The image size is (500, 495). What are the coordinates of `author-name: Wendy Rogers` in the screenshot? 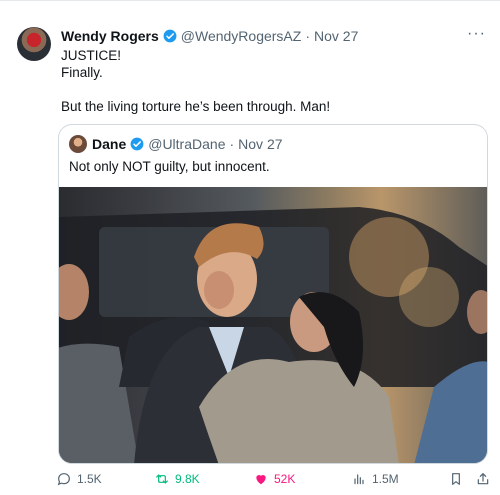 It's located at (110, 36).